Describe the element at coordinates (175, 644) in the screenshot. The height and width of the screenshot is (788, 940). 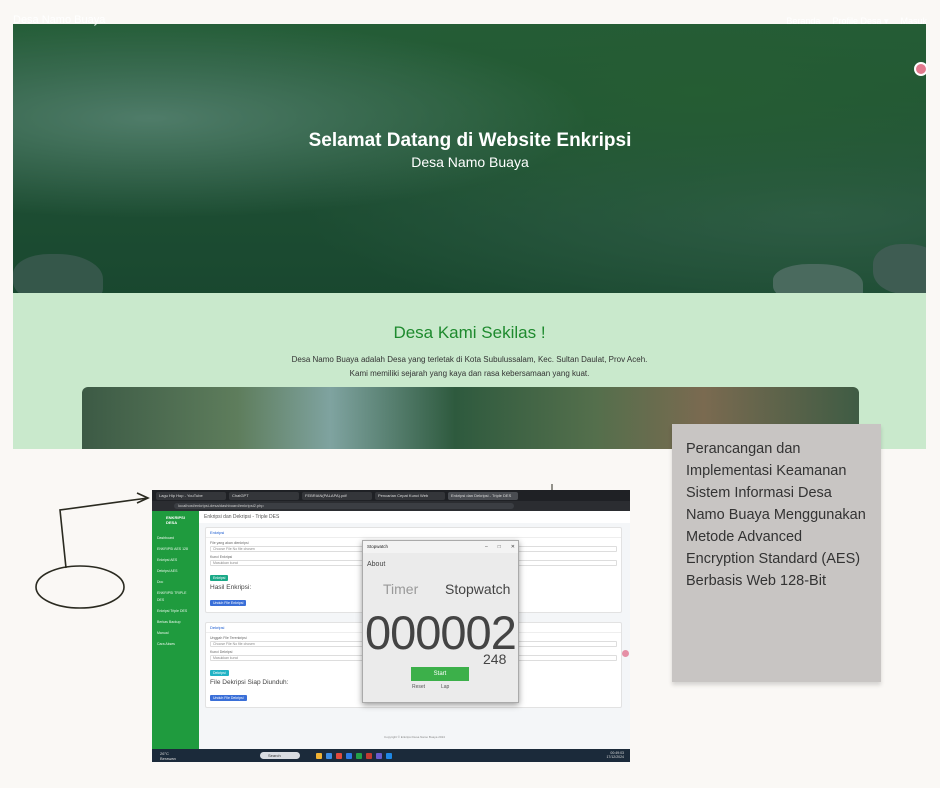
I see `sidebar-item-akses: Cara Akses` at that location.